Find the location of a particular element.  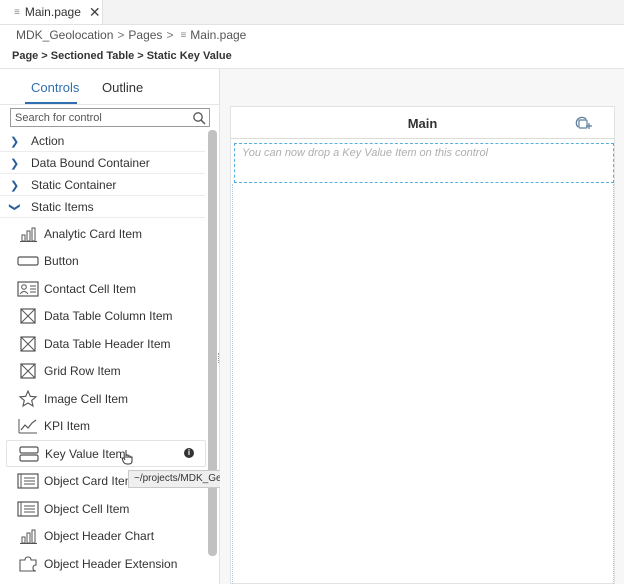

tab-title: Main.page is located at coordinates (52, 12).